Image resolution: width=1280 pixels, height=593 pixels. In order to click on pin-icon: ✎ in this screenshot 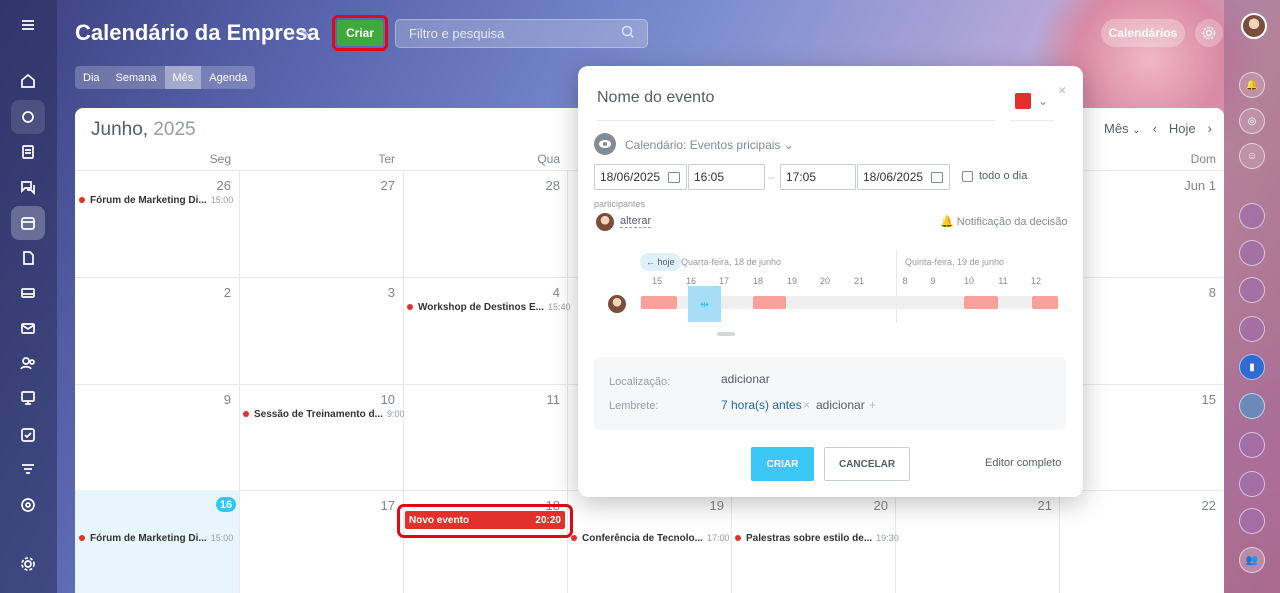, I will do `click(305, 35)`.